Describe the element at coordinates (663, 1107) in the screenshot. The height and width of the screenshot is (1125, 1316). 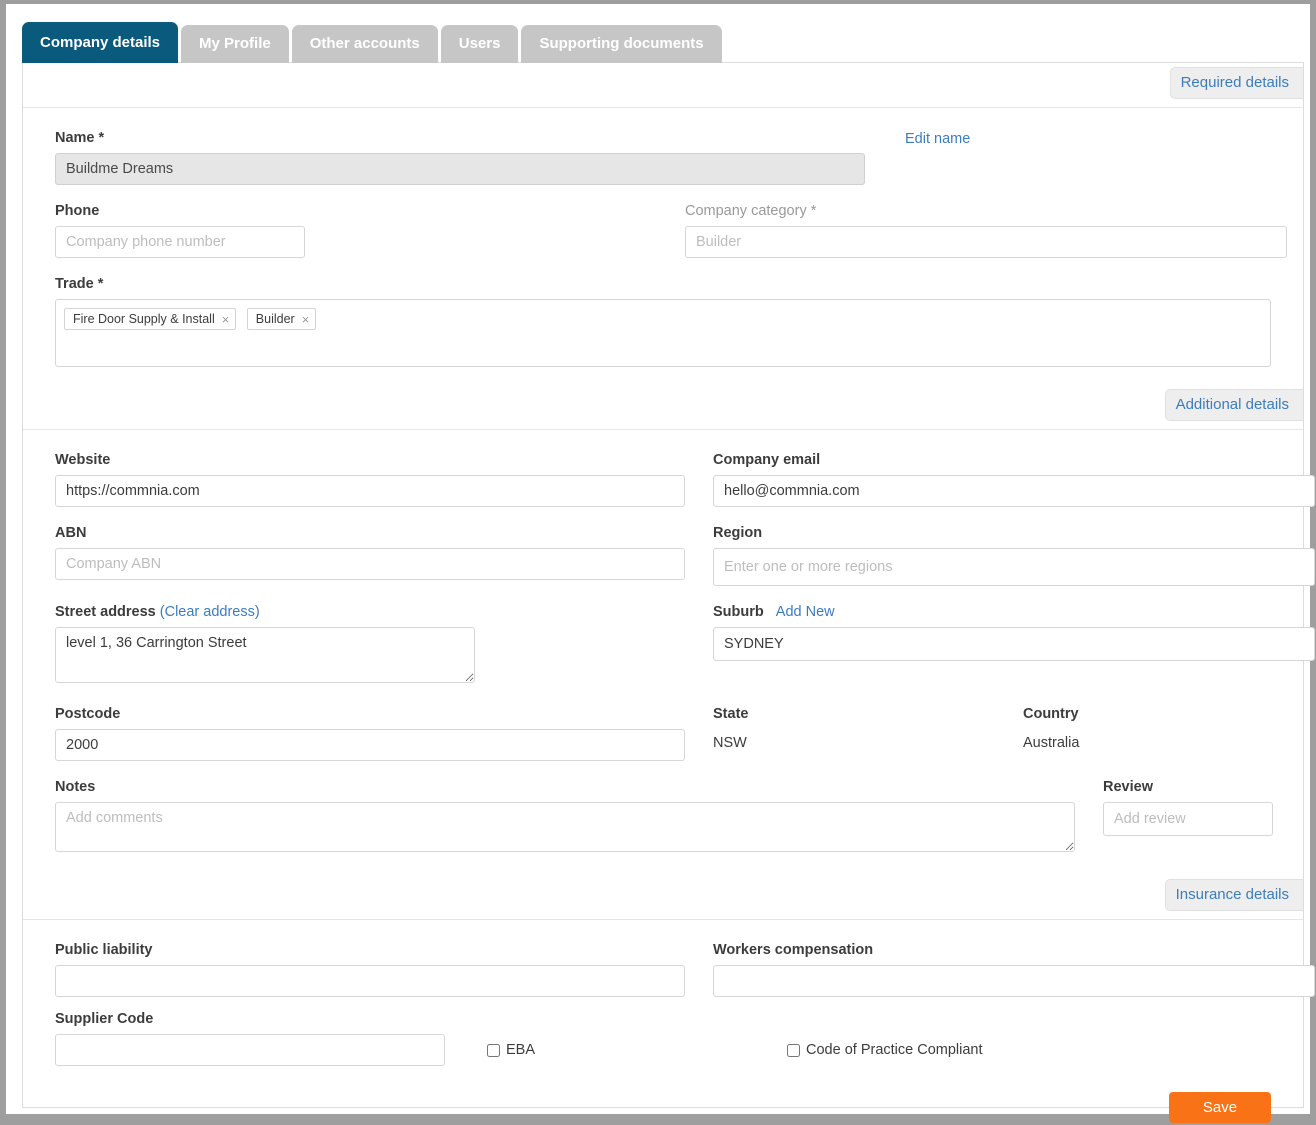
I see `footer-actions: Save` at that location.